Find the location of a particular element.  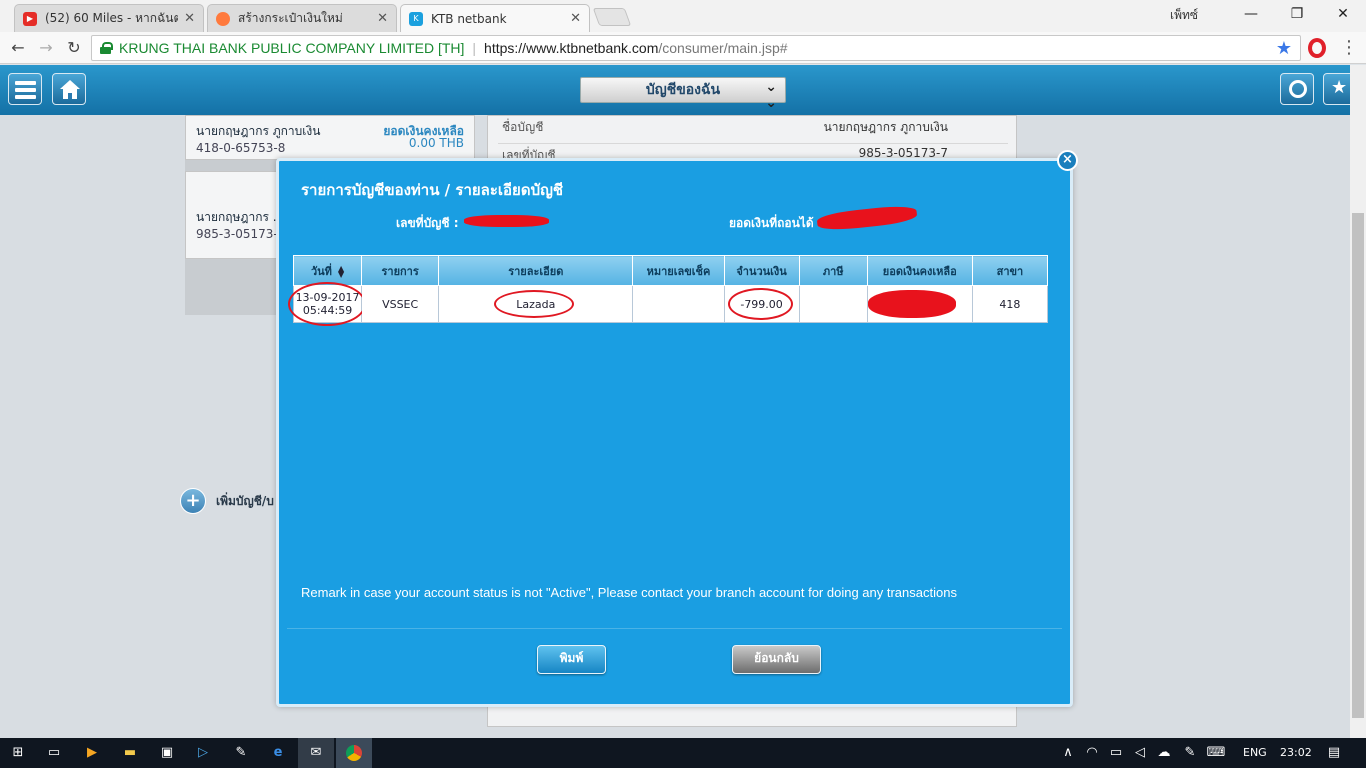

page-scrollbar is located at coordinates (1358, 401).